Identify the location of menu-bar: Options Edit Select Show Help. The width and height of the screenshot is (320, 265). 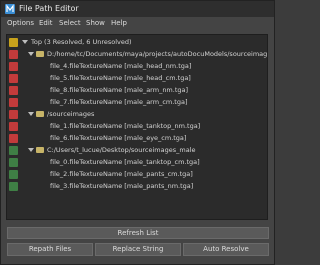
(137, 23).